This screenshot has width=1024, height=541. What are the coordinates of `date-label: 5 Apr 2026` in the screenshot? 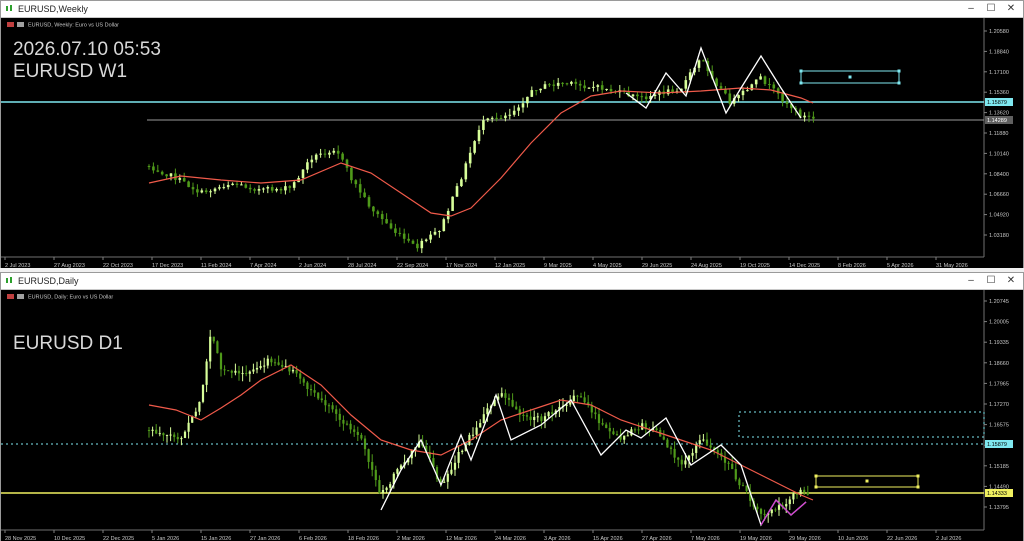 It's located at (900, 265).